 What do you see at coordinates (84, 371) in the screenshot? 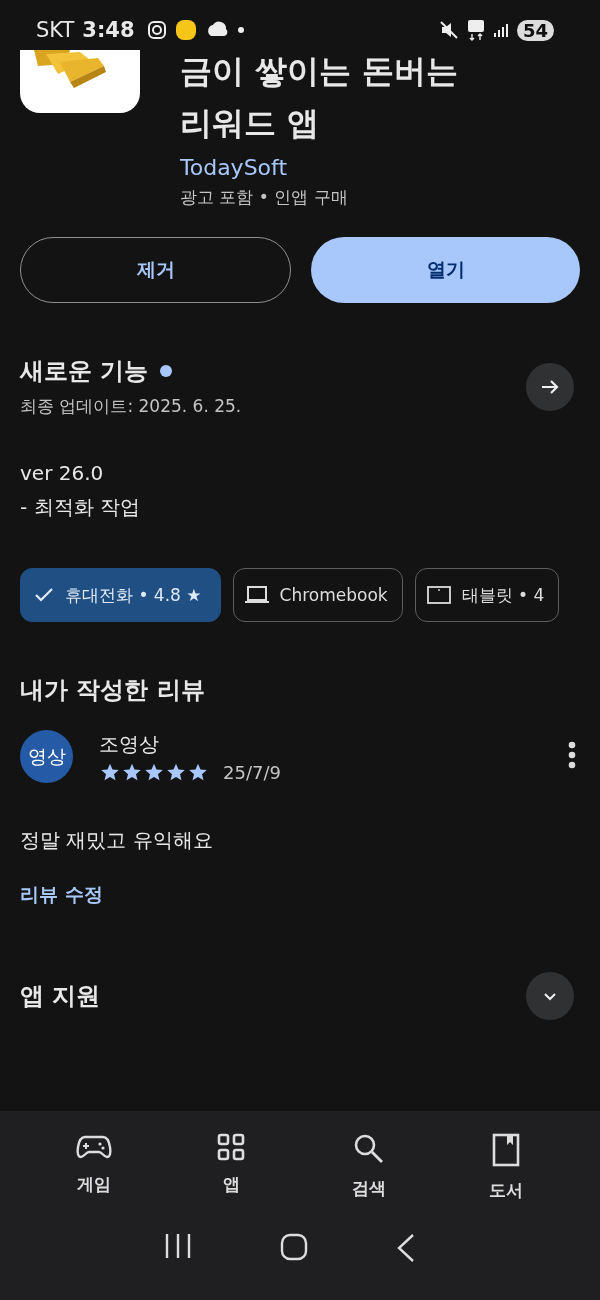
I see `section-title: 새로운 기능` at bounding box center [84, 371].